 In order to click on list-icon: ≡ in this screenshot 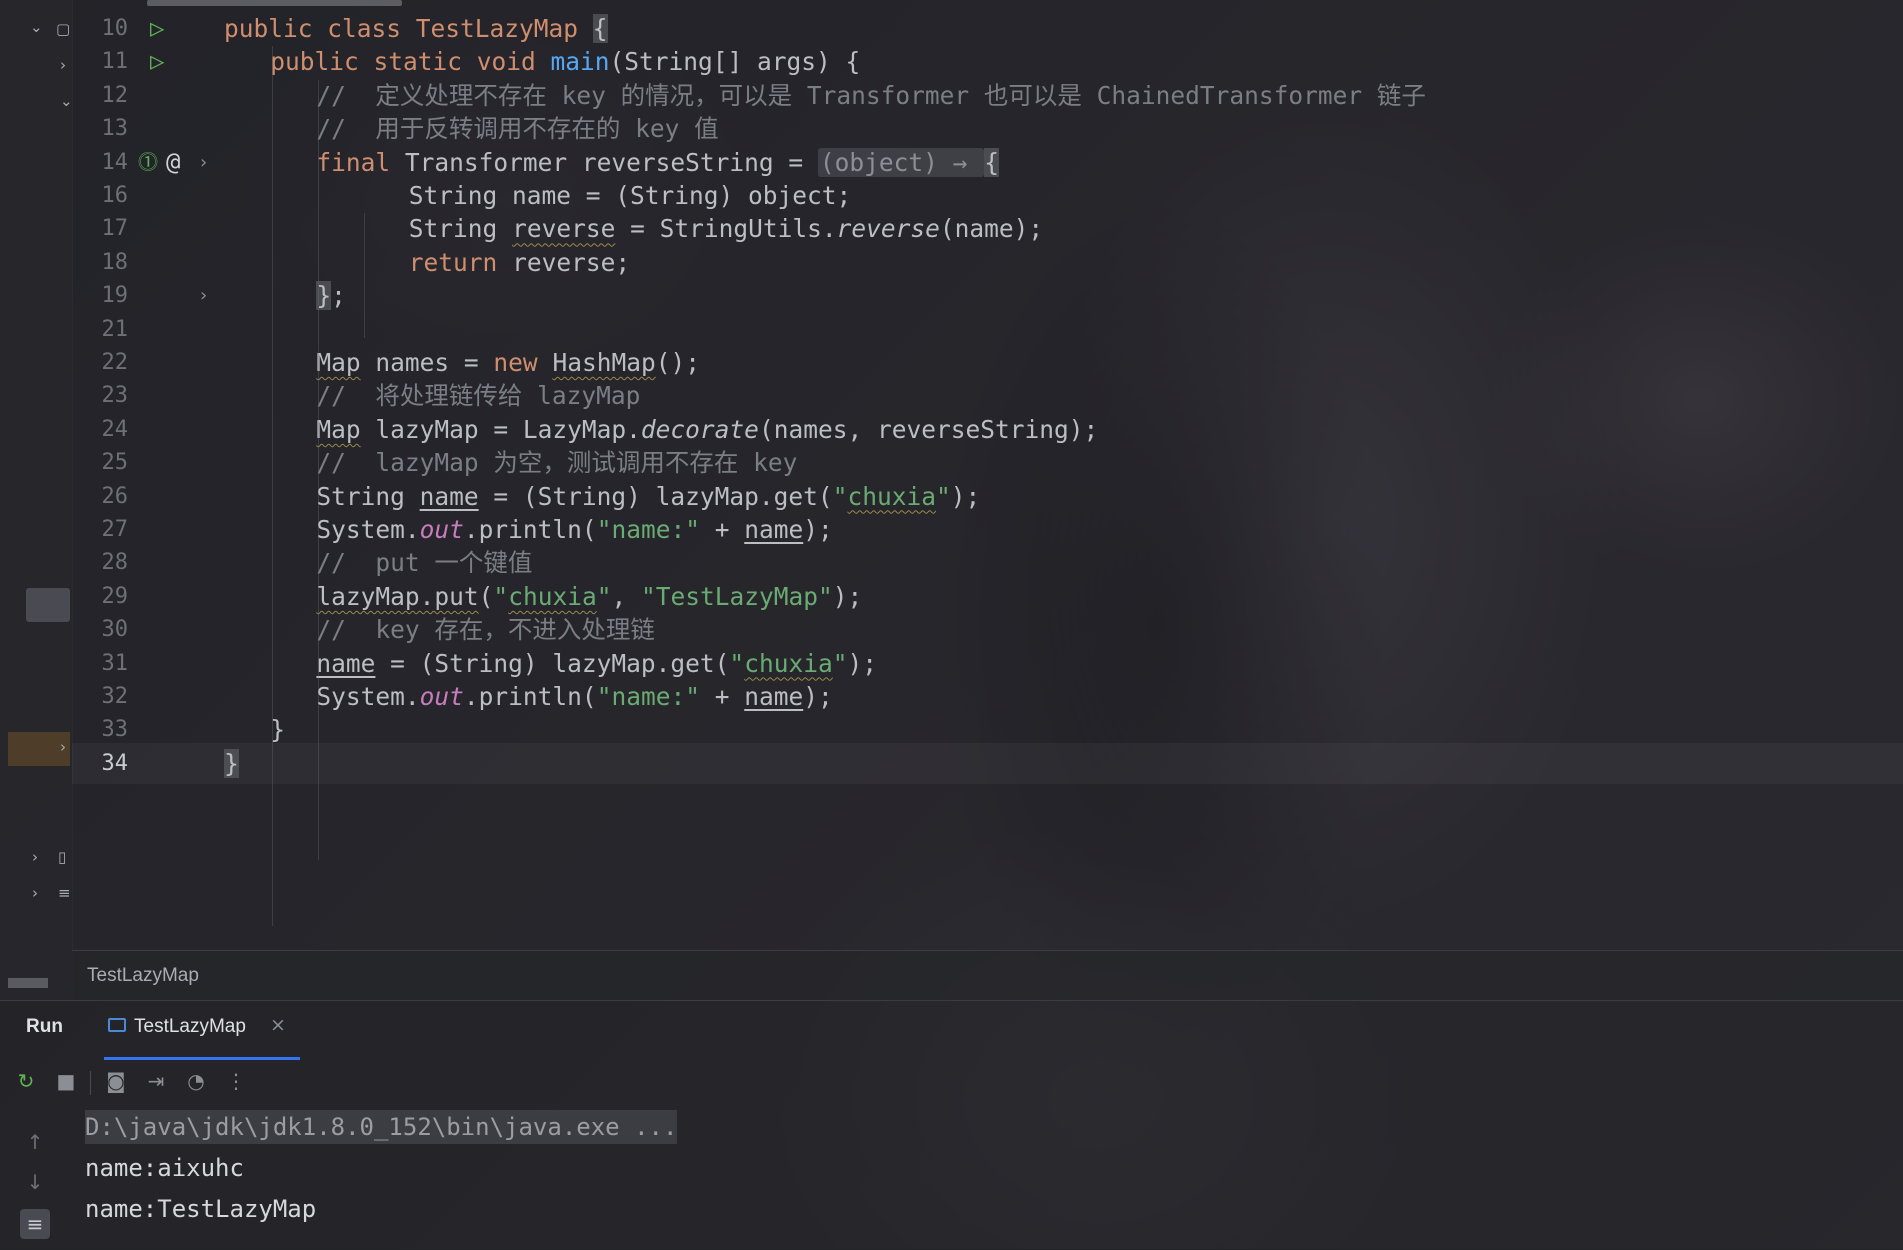, I will do `click(64, 893)`.